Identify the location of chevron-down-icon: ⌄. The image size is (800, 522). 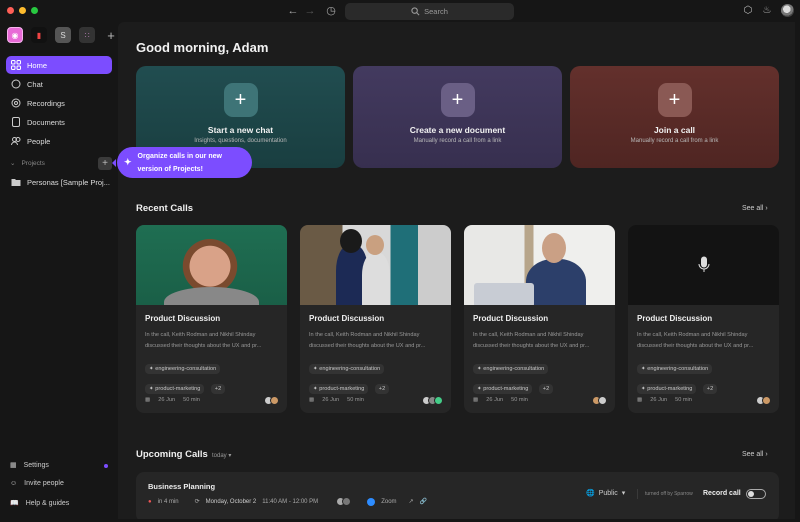
(13, 163).